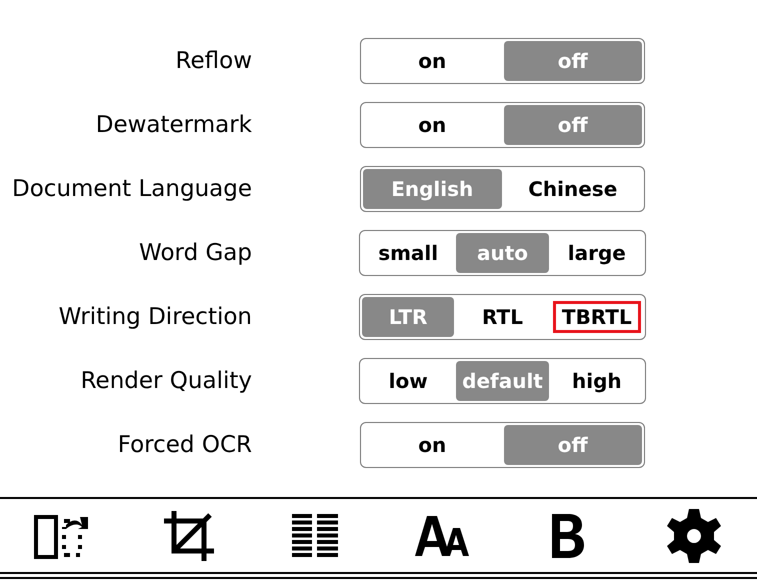 The width and height of the screenshot is (757, 583). I want to click on setting-label: Word Gap, so click(195, 253).